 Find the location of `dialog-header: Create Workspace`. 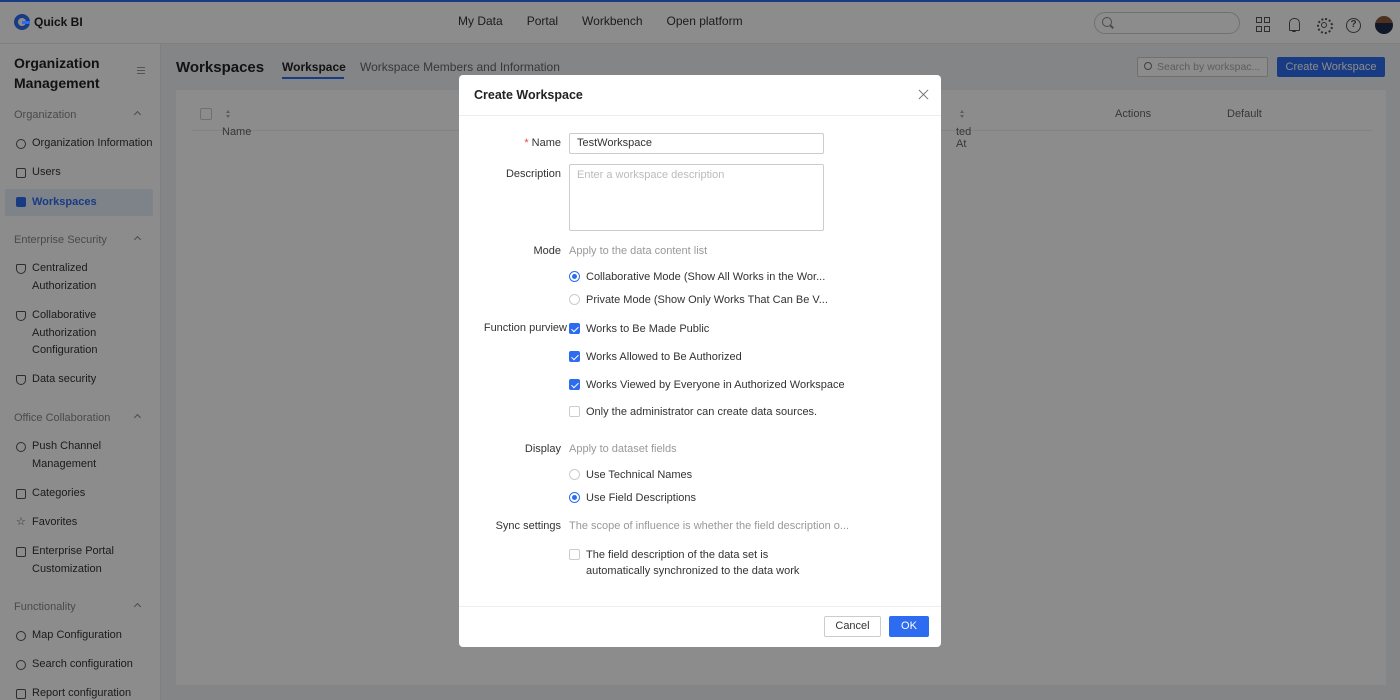

dialog-header: Create Workspace is located at coordinates (700, 95).